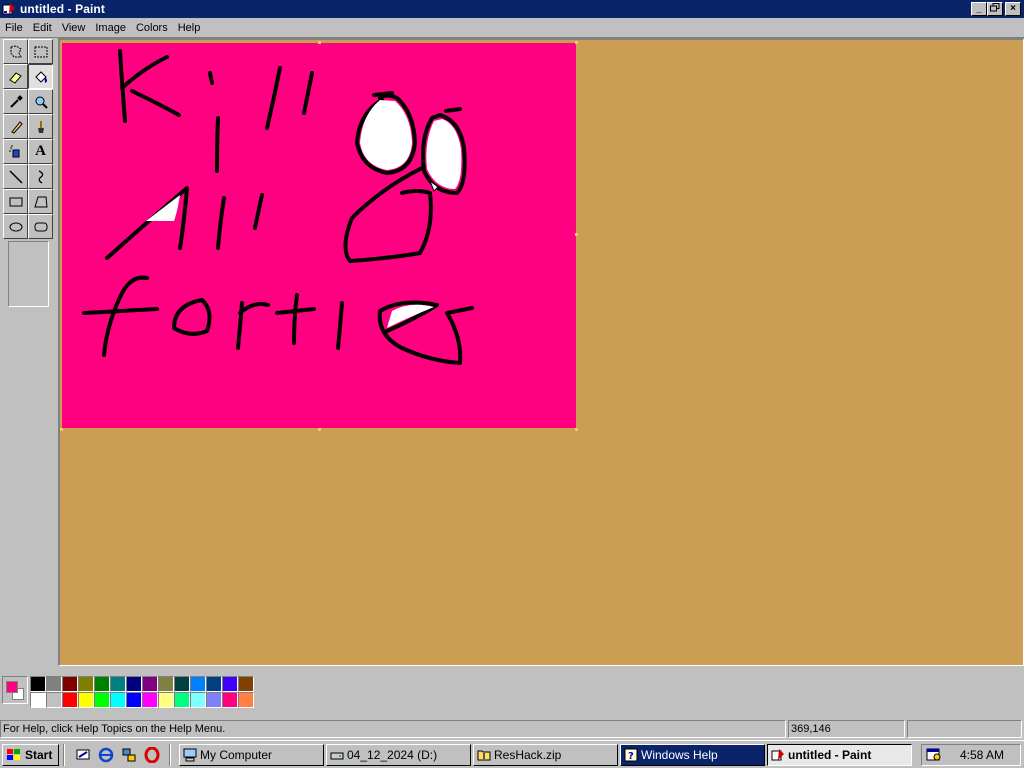  What do you see at coordinates (484, 755) in the screenshot?
I see `zip-folder-icon` at bounding box center [484, 755].